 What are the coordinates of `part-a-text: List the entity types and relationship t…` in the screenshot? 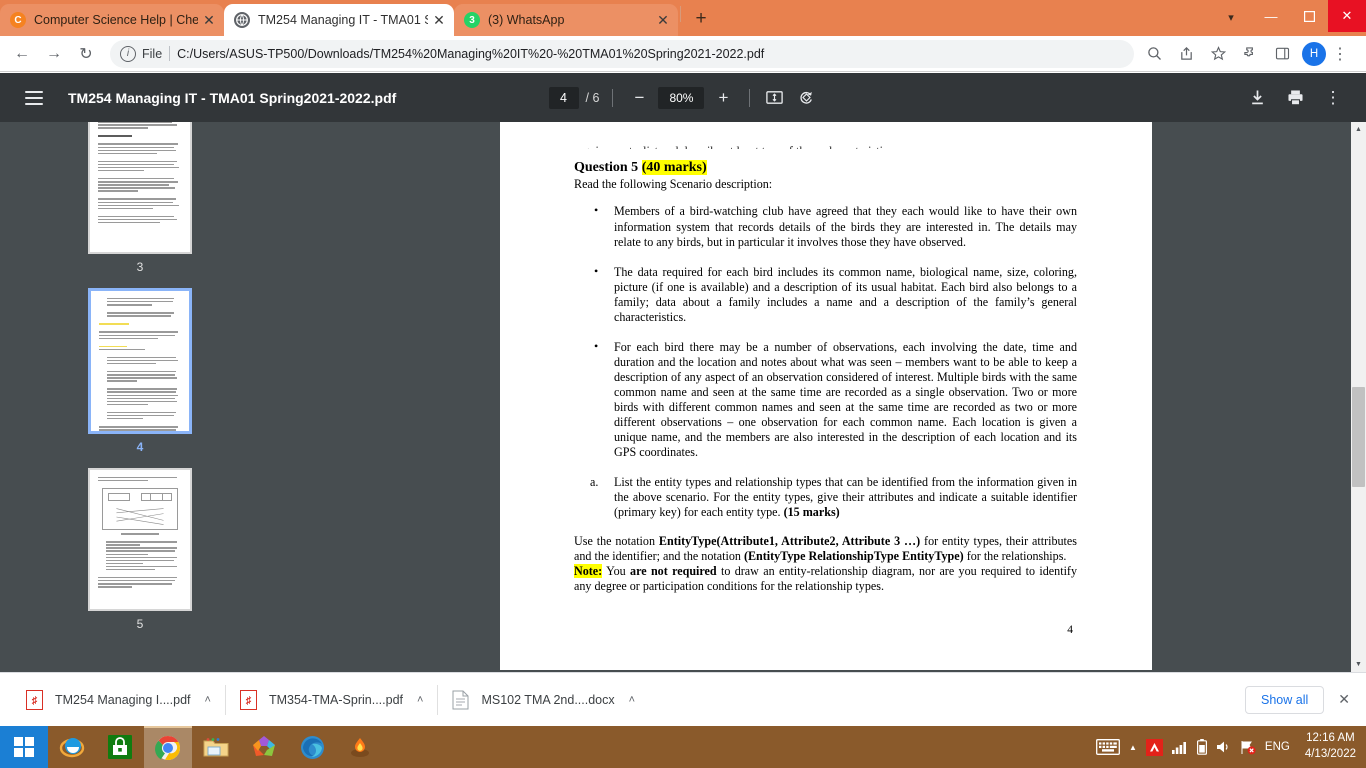 It's located at (845, 497).